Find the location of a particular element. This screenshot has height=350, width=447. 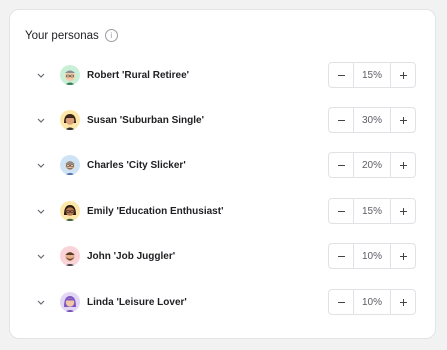

man-glasses-avatar-icon is located at coordinates (70, 75).